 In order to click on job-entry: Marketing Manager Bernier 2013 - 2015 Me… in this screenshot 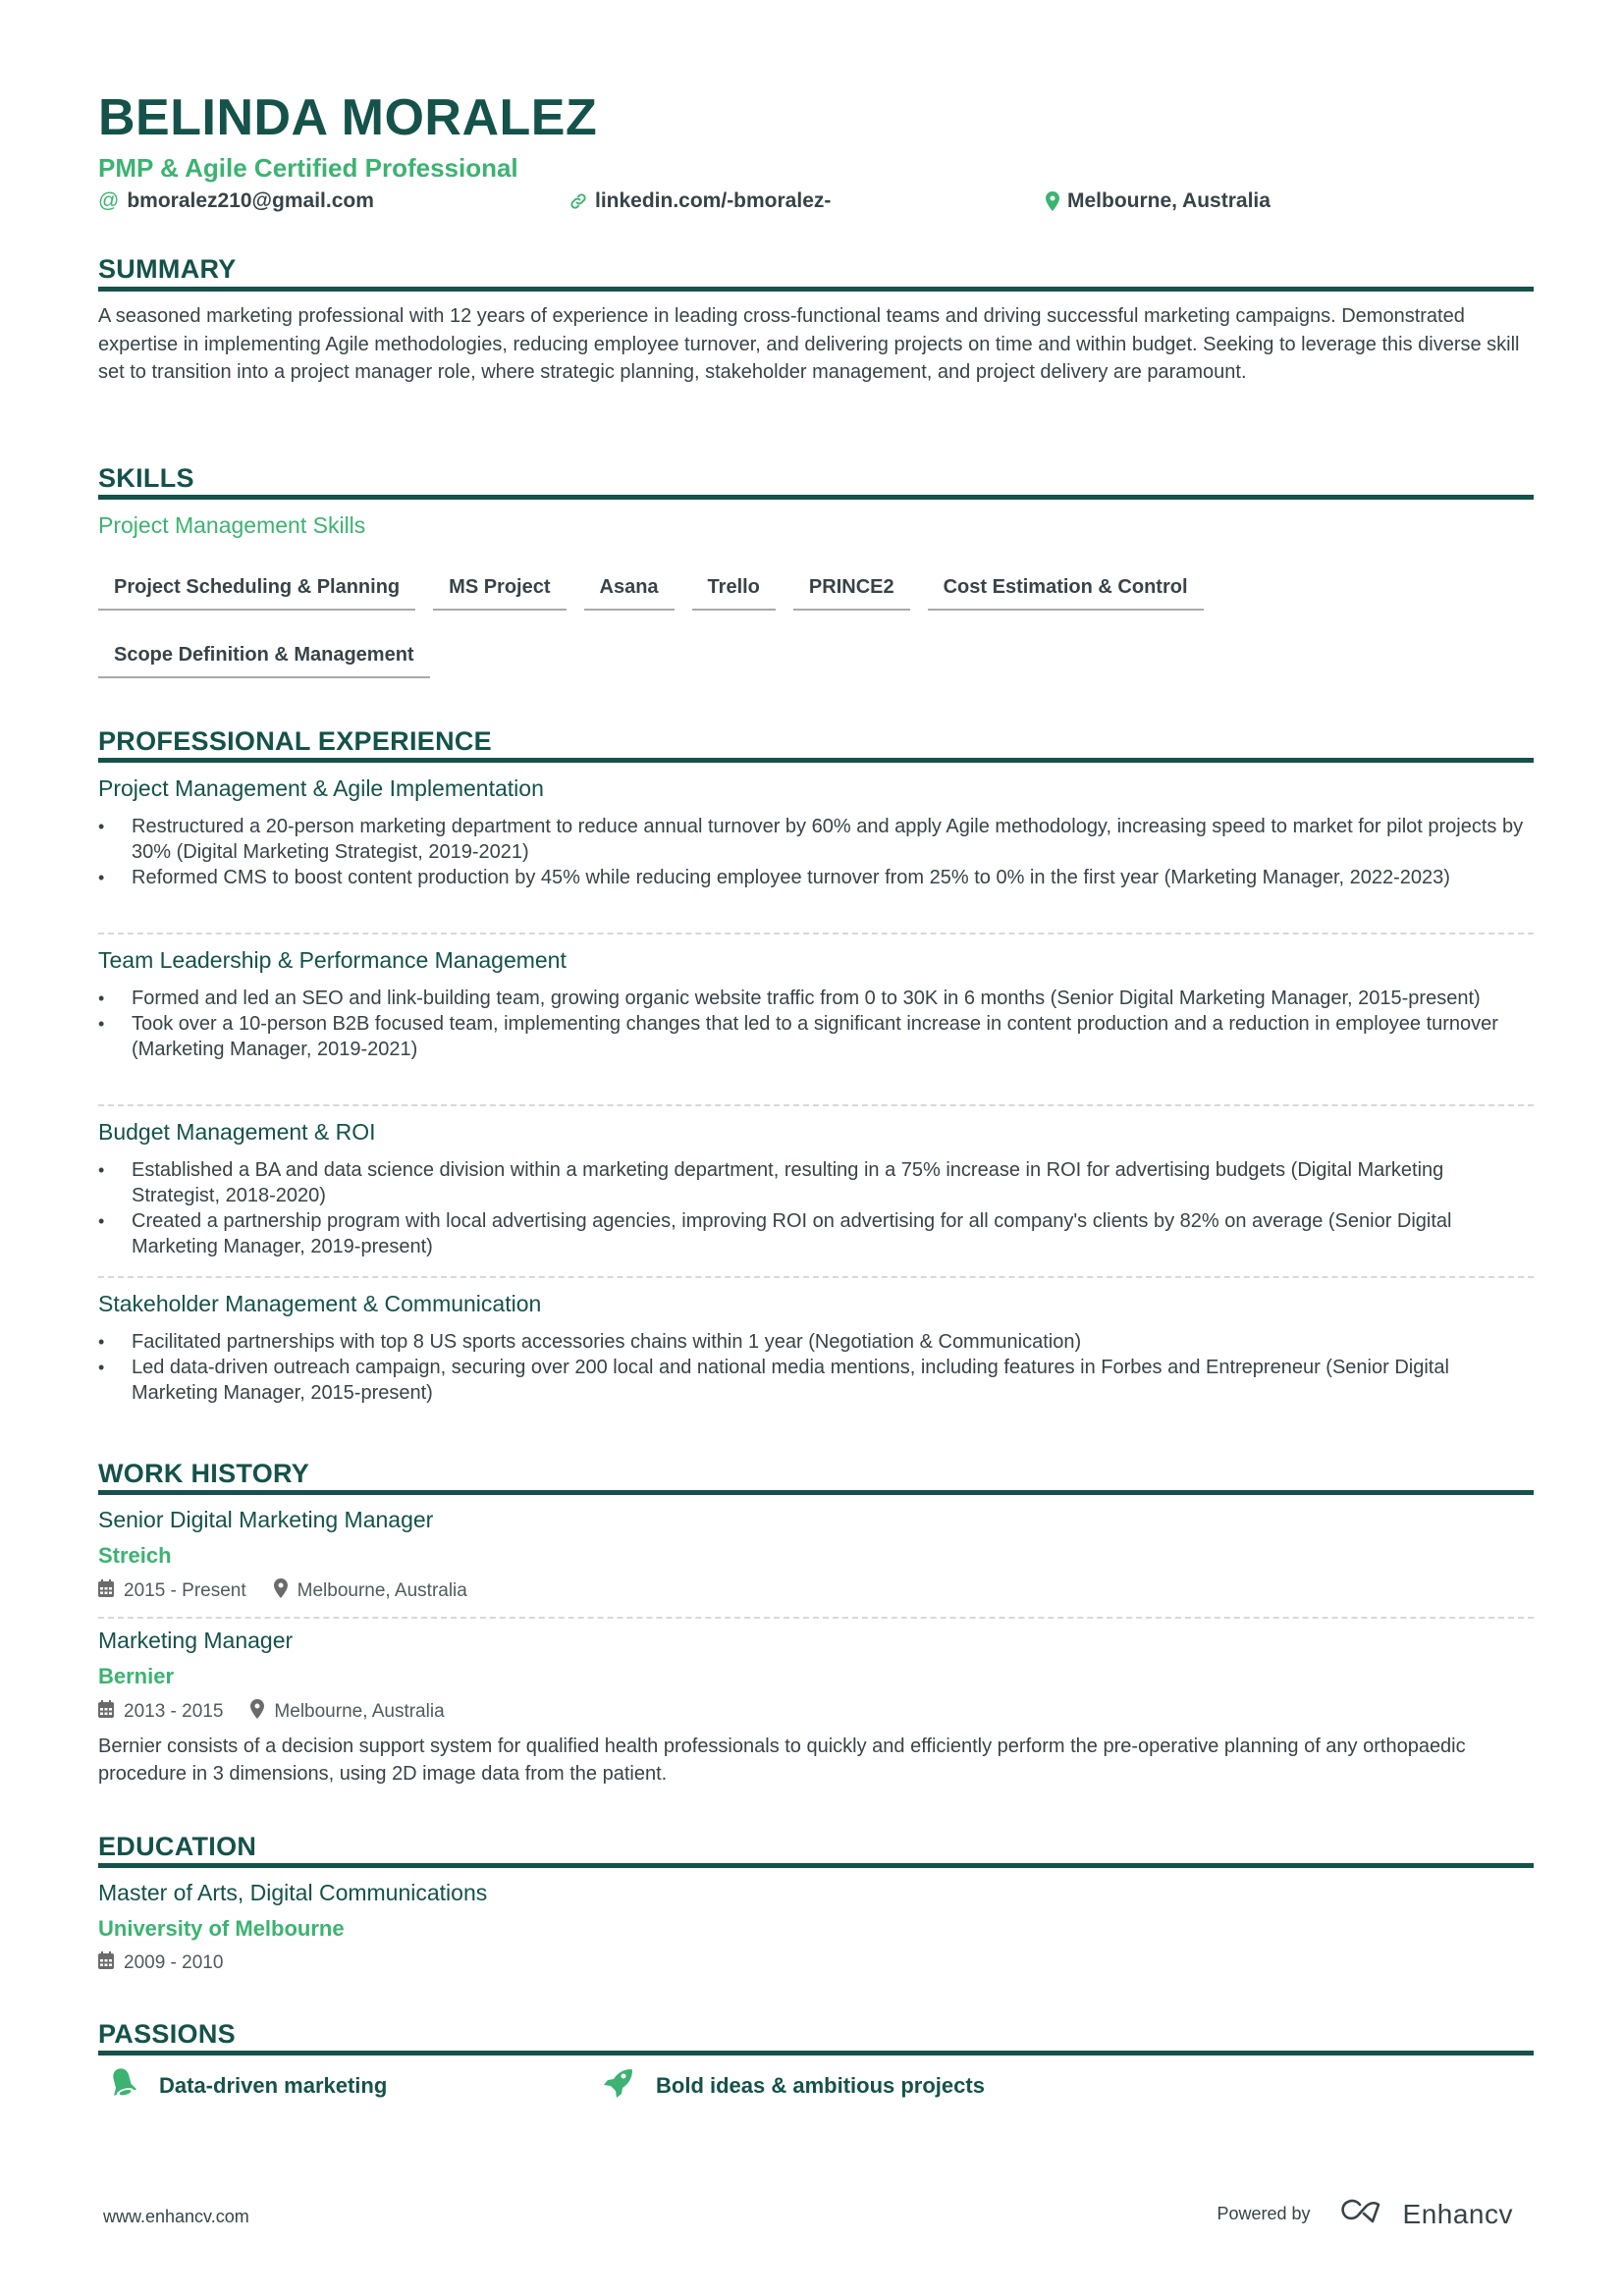, I will do `click(816, 1708)`.